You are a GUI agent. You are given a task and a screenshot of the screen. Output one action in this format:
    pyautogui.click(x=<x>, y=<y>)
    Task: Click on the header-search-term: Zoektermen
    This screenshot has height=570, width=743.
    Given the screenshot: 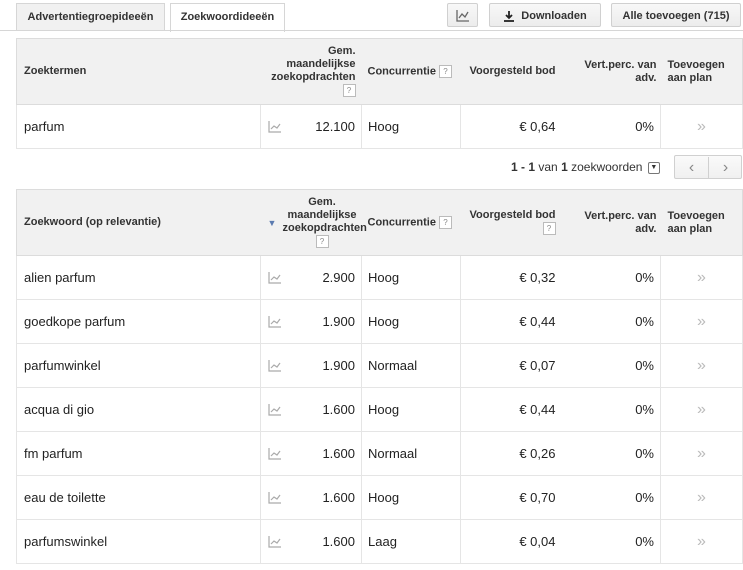 What is the action you would take?
    pyautogui.click(x=138, y=71)
    